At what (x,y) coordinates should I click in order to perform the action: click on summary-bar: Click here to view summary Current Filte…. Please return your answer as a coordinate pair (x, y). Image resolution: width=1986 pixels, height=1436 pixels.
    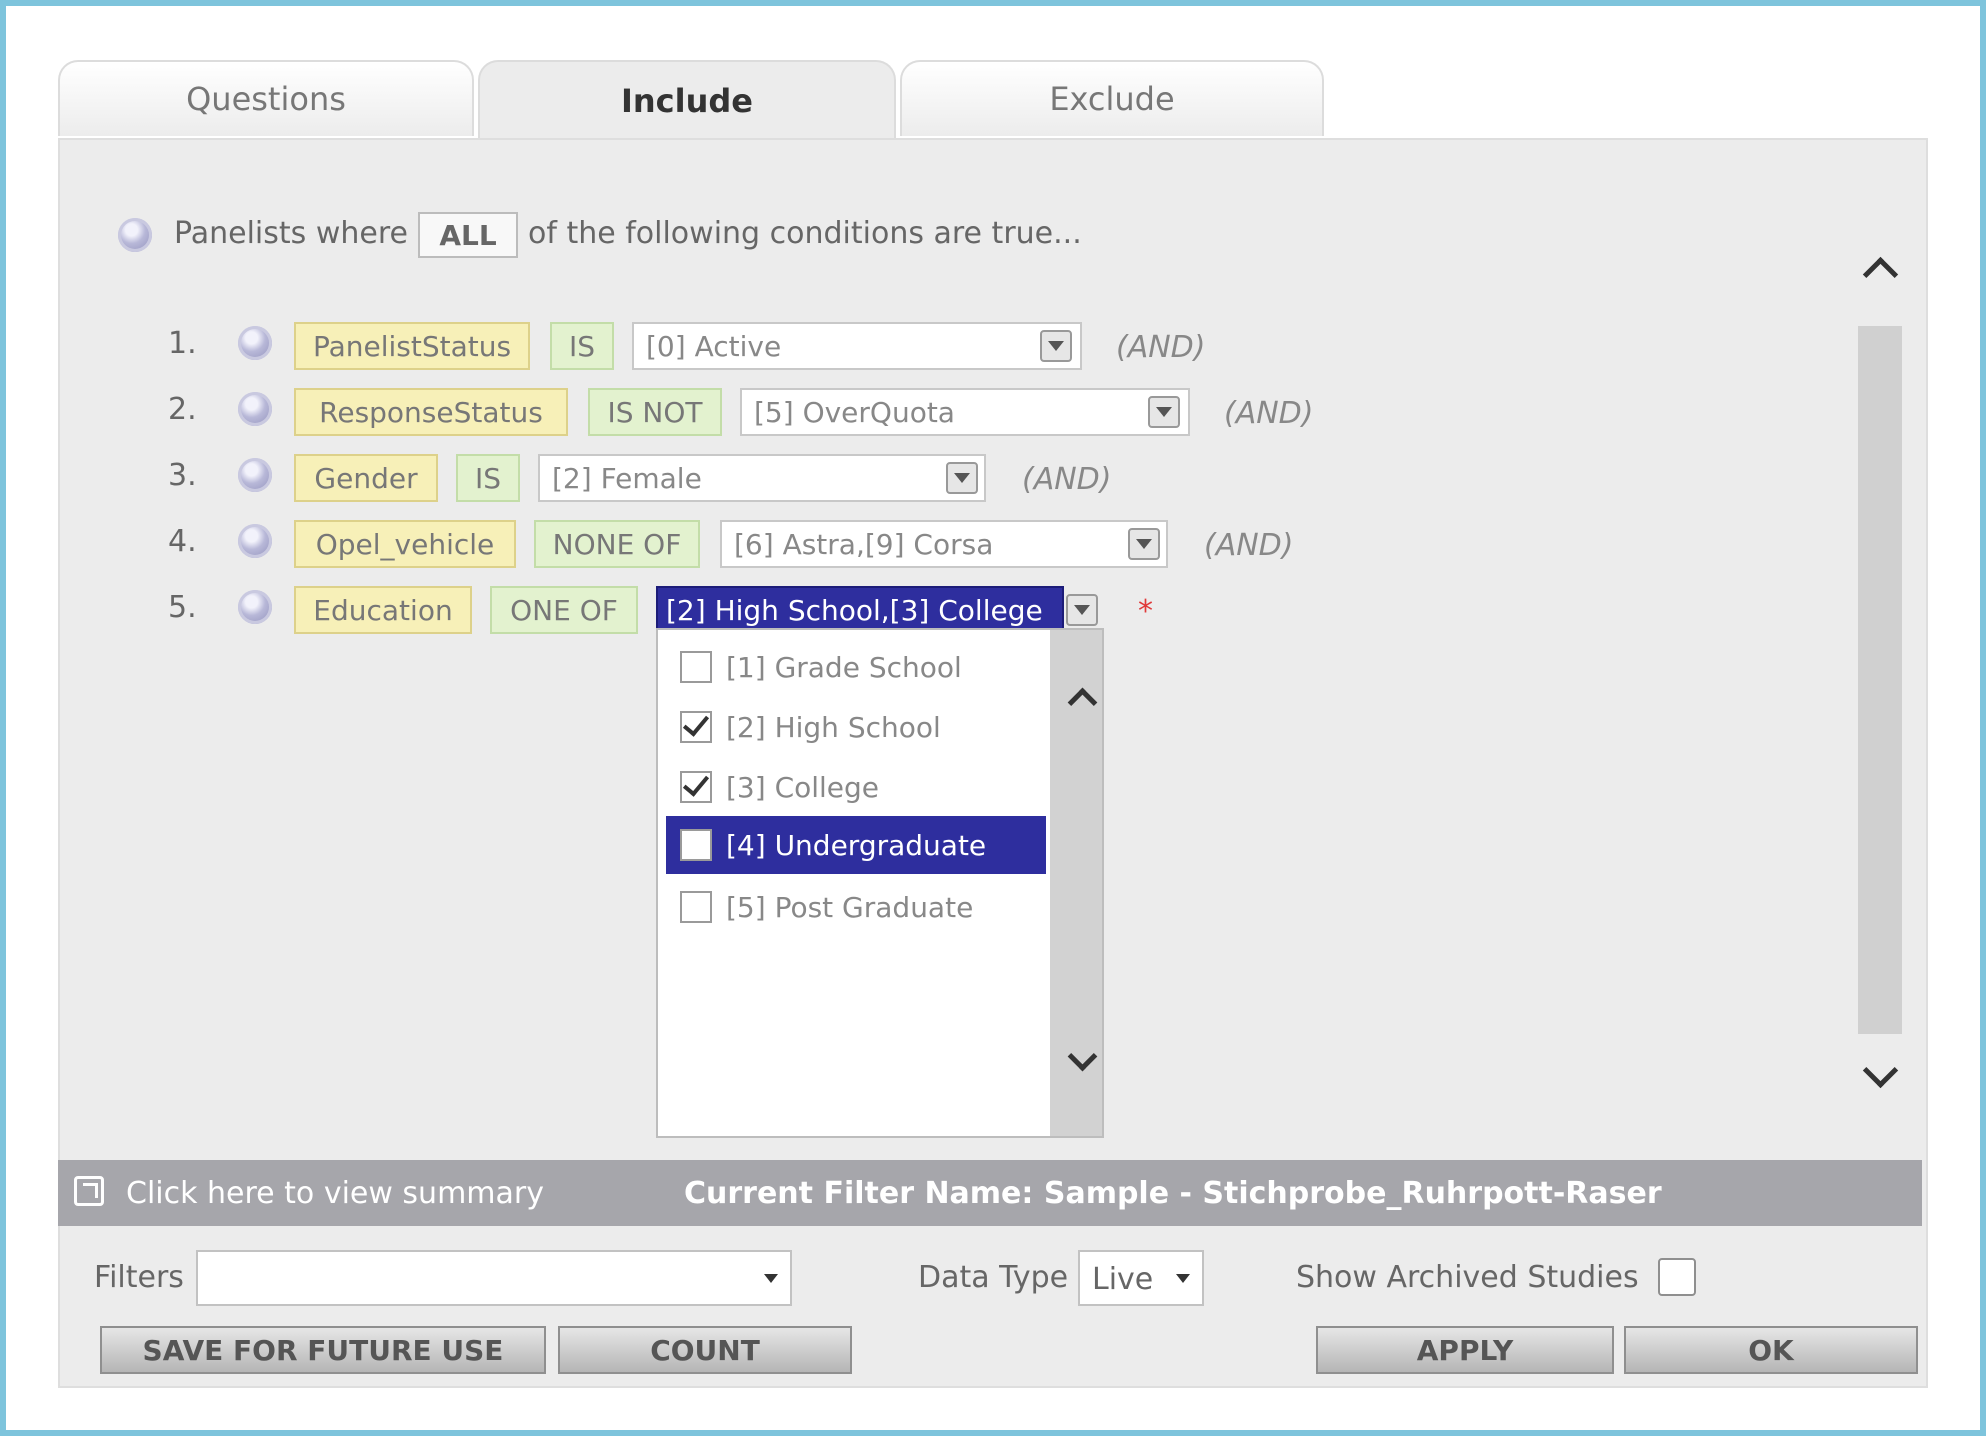
    Looking at the image, I should click on (990, 1193).